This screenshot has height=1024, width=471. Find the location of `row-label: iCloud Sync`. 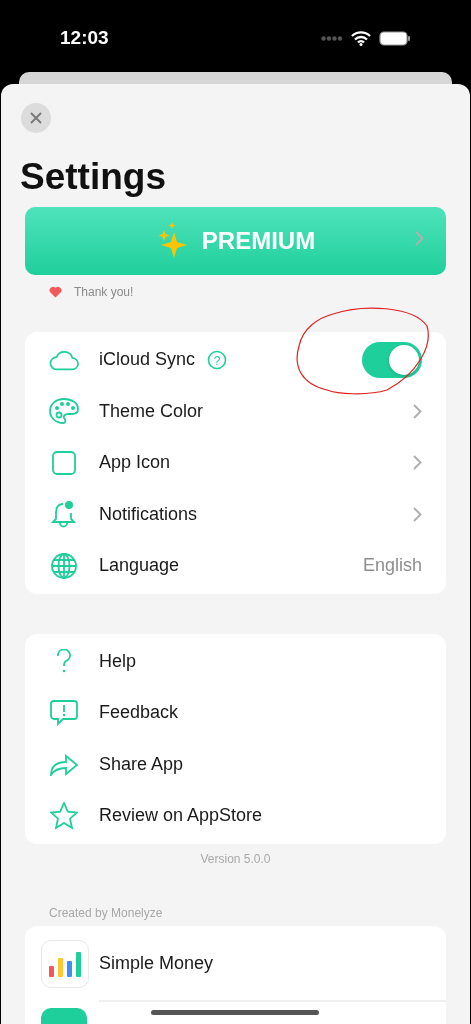

row-label: iCloud Sync is located at coordinates (147, 360).